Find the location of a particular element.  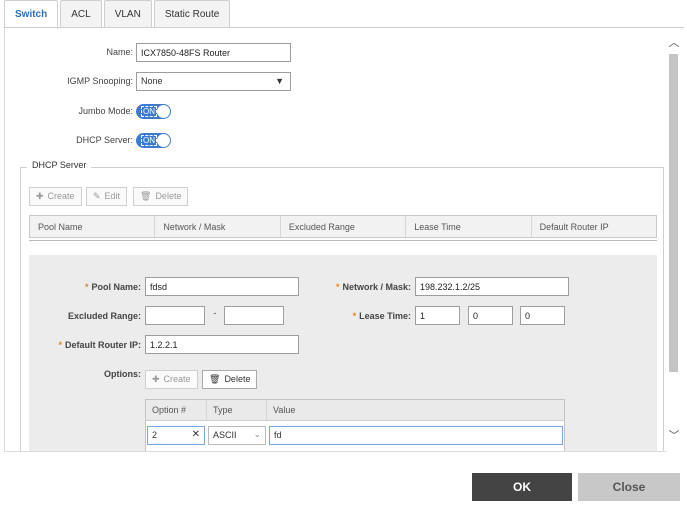

column-excluded-range: Excluded Range is located at coordinates (344, 226).